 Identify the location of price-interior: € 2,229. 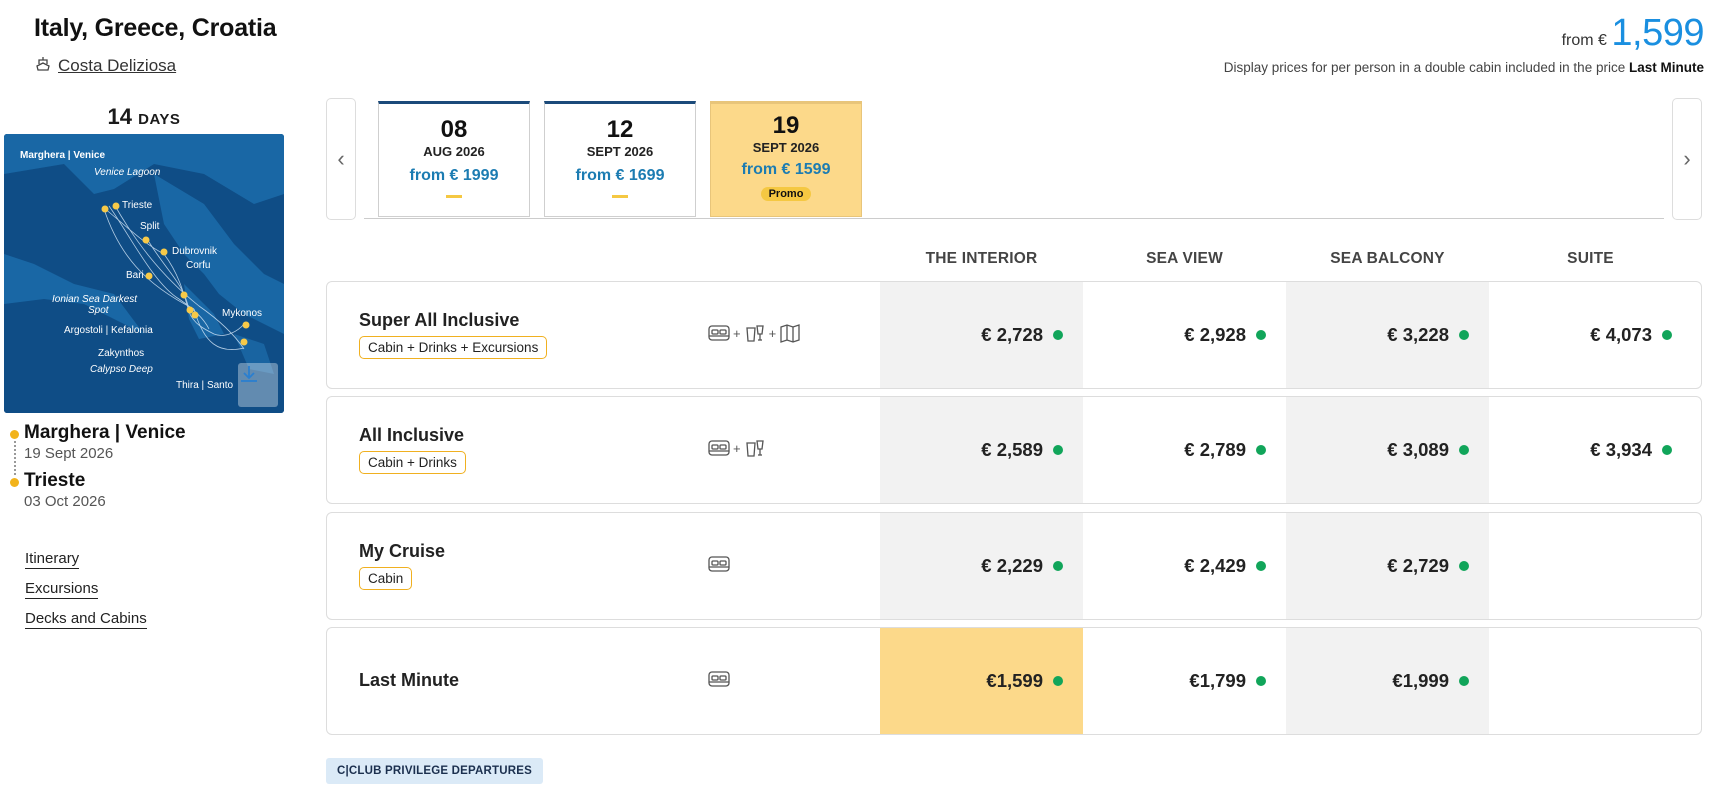
(981, 566).